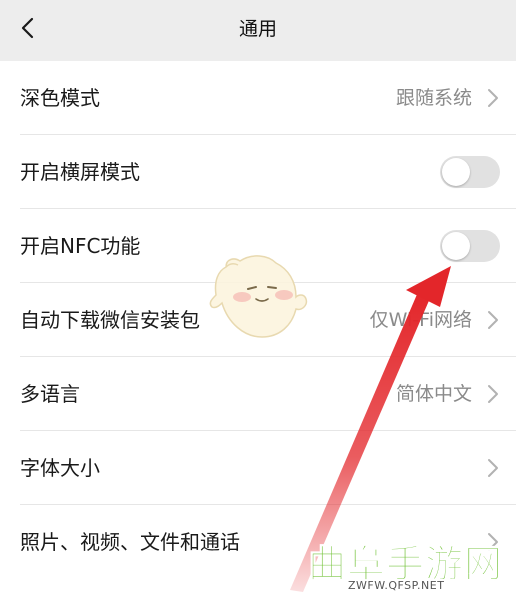 Image resolution: width=516 pixels, height=594 pixels. I want to click on setting-row-auto-download: 自动下载微信安装包 仅Wi-Fi网络, so click(258, 320).